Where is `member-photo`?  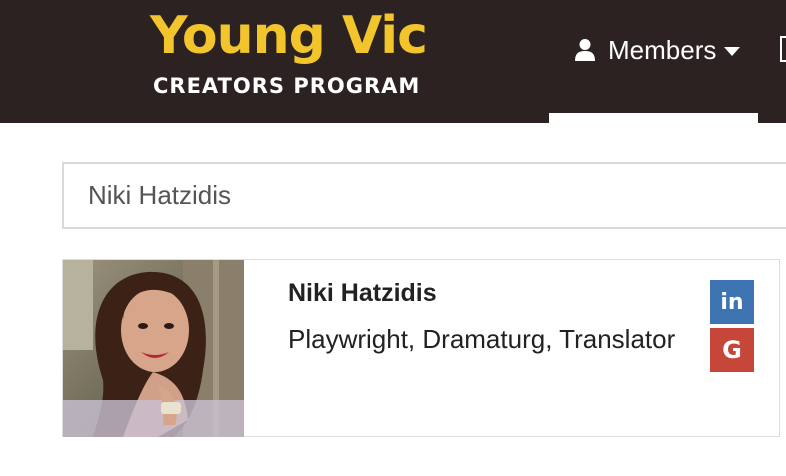
member-photo is located at coordinates (153, 348).